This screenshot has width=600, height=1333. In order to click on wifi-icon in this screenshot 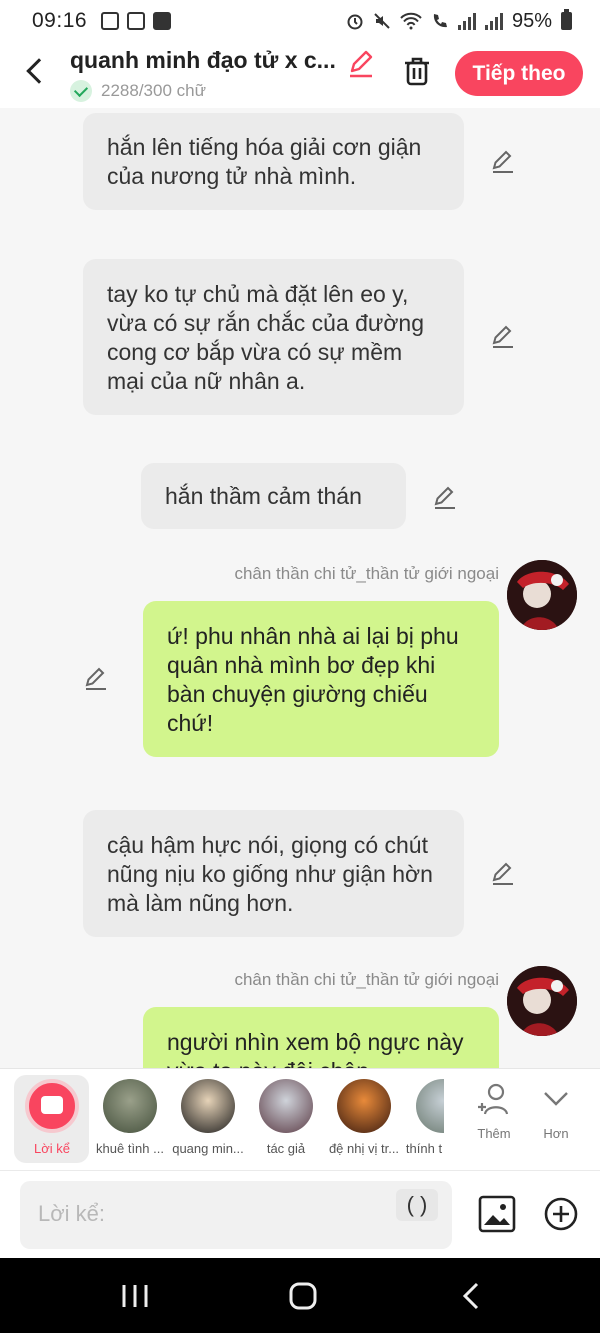, I will do `click(411, 21)`.